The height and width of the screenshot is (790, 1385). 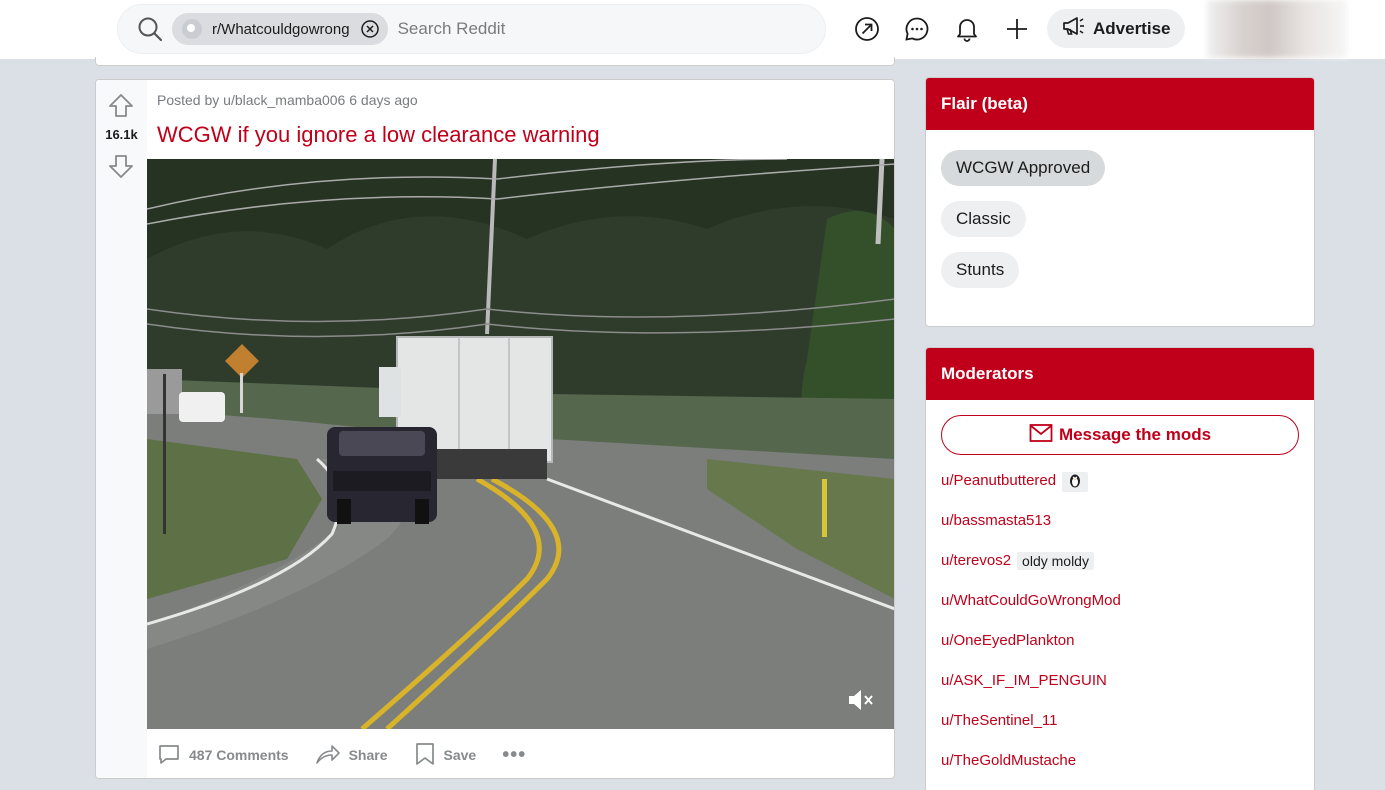 I want to click on moderator-item: u/Peanutbuttered, so click(x=1120, y=492).